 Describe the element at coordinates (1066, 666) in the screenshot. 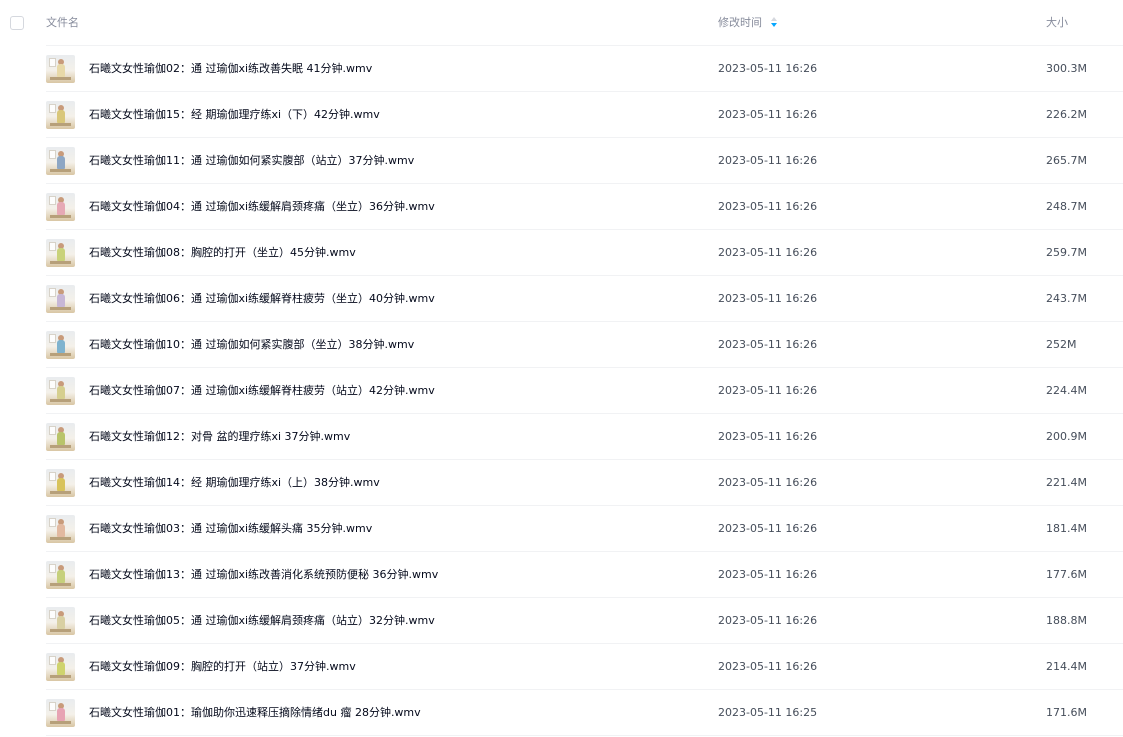

I see `file-size: 214.4M` at that location.